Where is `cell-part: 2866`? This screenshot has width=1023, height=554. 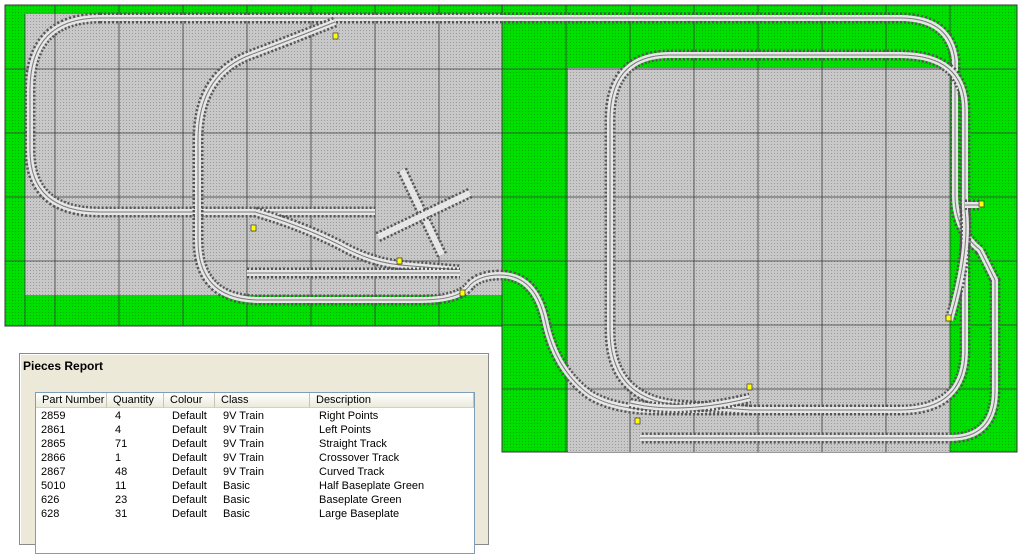 cell-part: 2866 is located at coordinates (53, 458).